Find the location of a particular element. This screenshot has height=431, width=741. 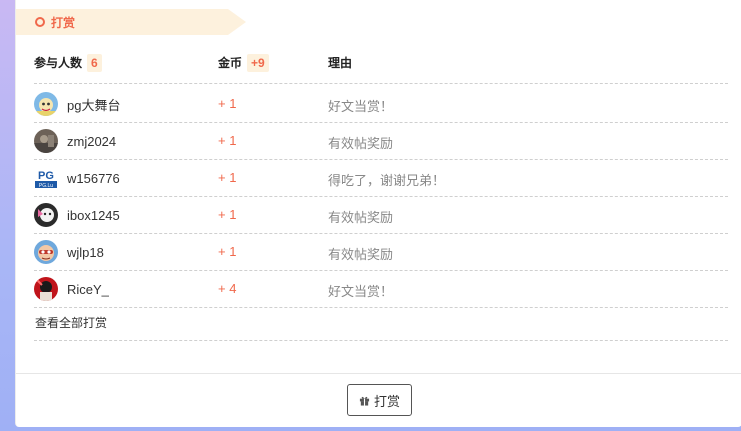

username: zmj2024 is located at coordinates (91, 141).